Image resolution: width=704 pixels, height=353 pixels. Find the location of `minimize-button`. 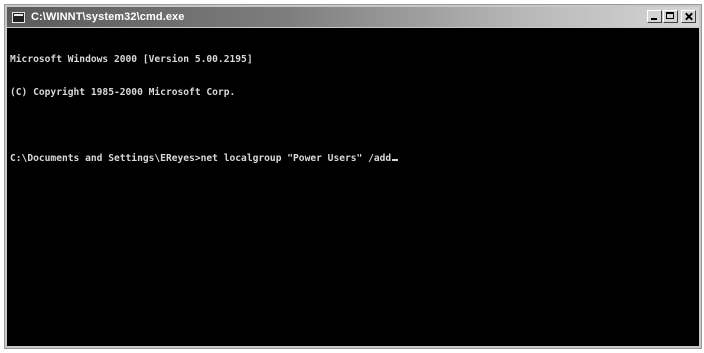

minimize-button is located at coordinates (654, 16).